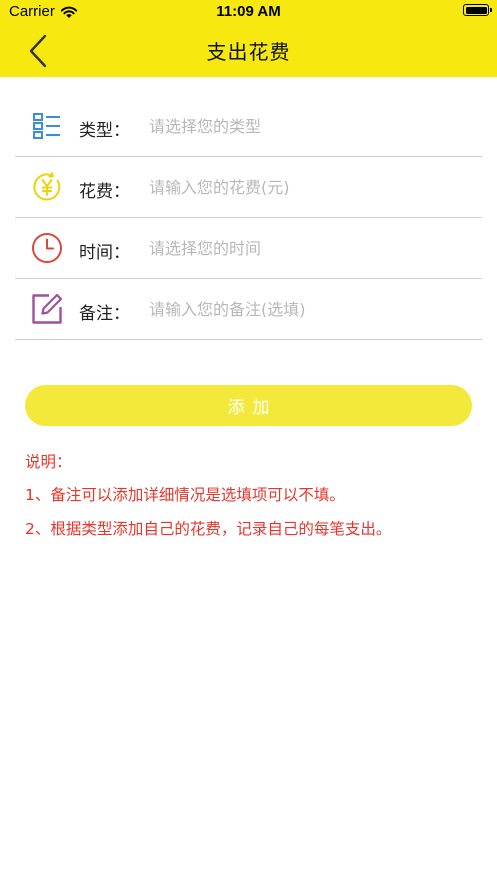  I want to click on cost-input, so click(309, 187).